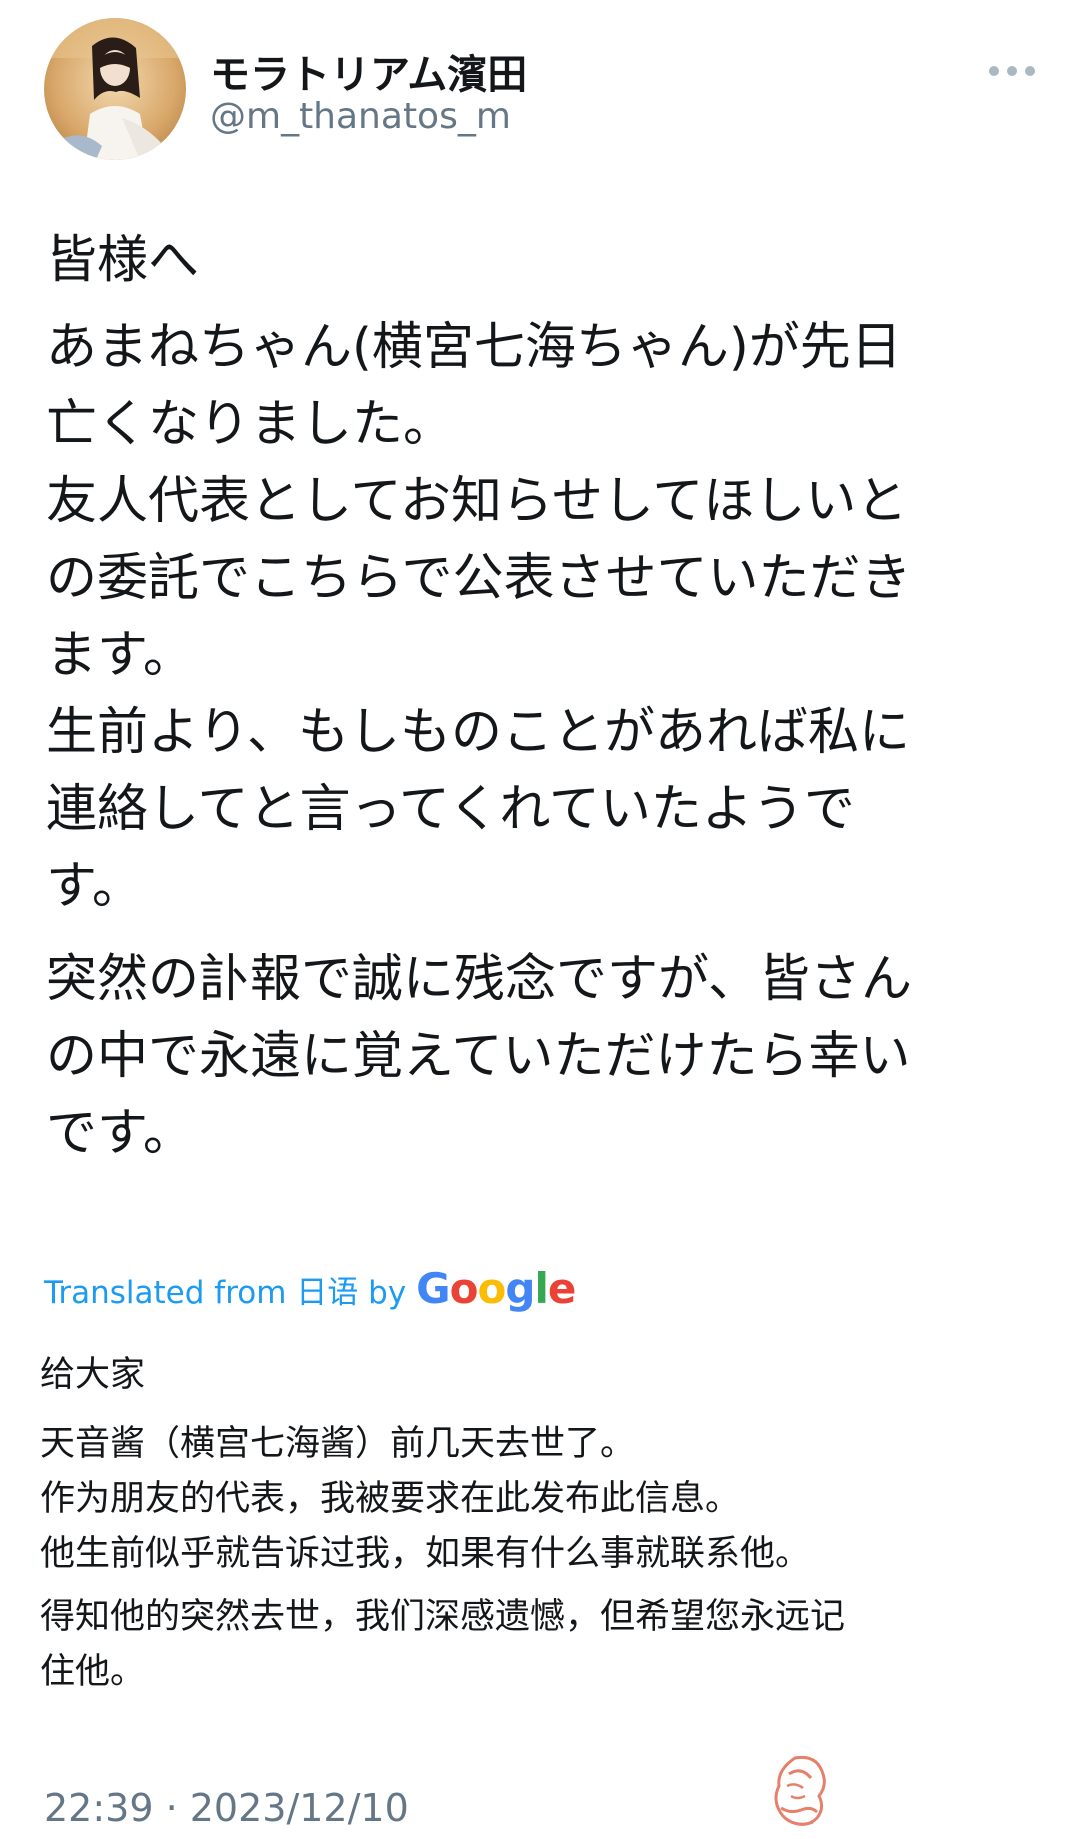 The image size is (1080, 1839). What do you see at coordinates (94, 886) in the screenshot?
I see `original-line: す。` at bounding box center [94, 886].